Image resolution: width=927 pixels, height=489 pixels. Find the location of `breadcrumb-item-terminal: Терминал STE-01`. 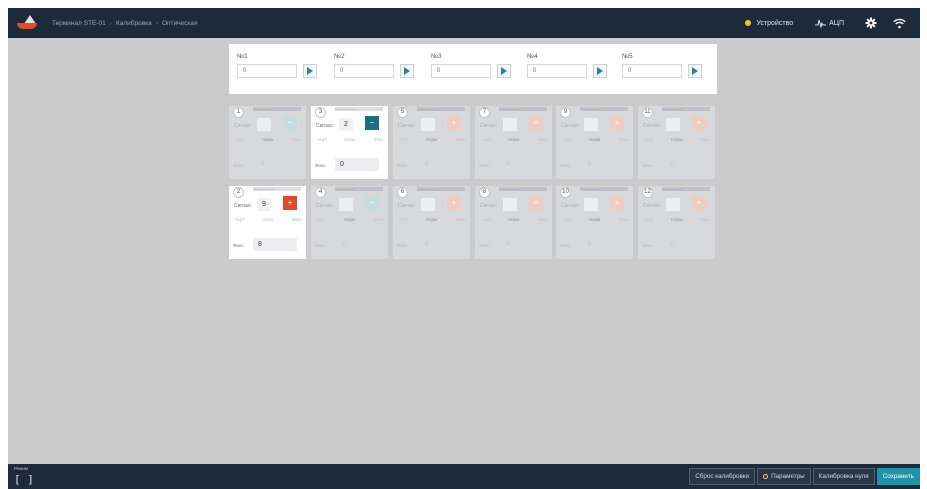

breadcrumb-item-terminal: Терминал STE-01 is located at coordinates (79, 23).